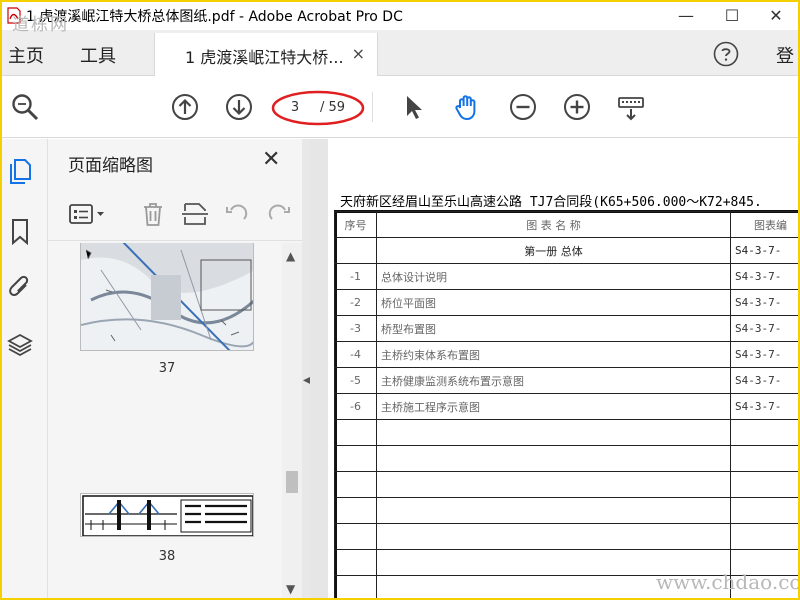 This screenshot has width=800, height=600. I want to click on main-toolbar: 3 / 59, so click(400, 107).